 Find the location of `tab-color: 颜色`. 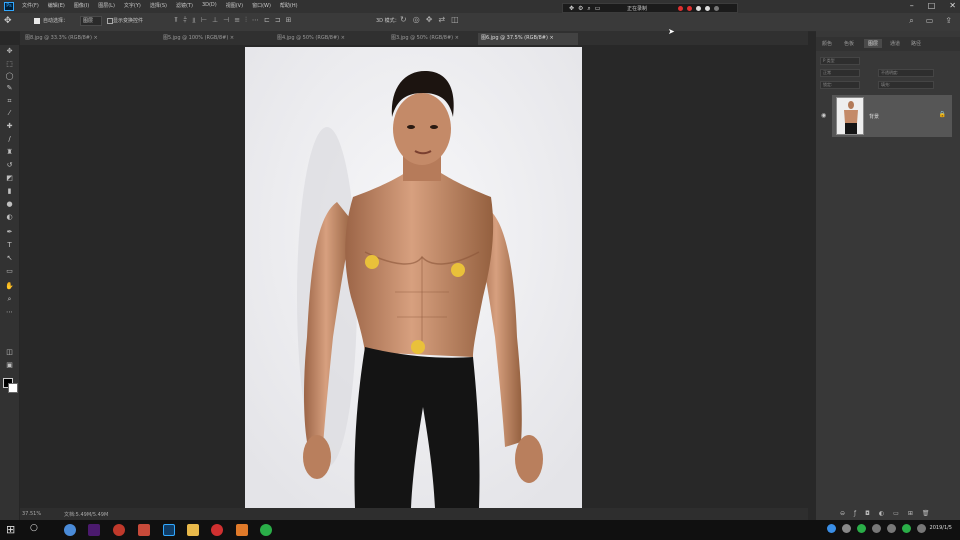

tab-color: 颜色 is located at coordinates (827, 43).